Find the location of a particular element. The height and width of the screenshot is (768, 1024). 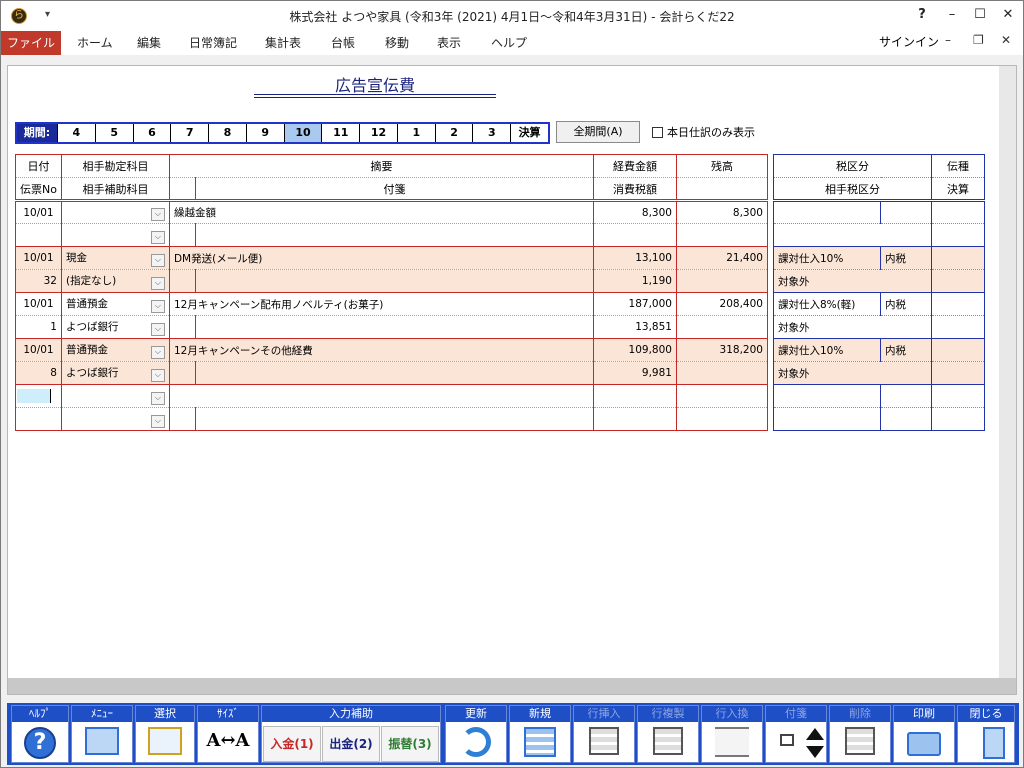

row-summary: 繰越金額 is located at coordinates (381, 212).